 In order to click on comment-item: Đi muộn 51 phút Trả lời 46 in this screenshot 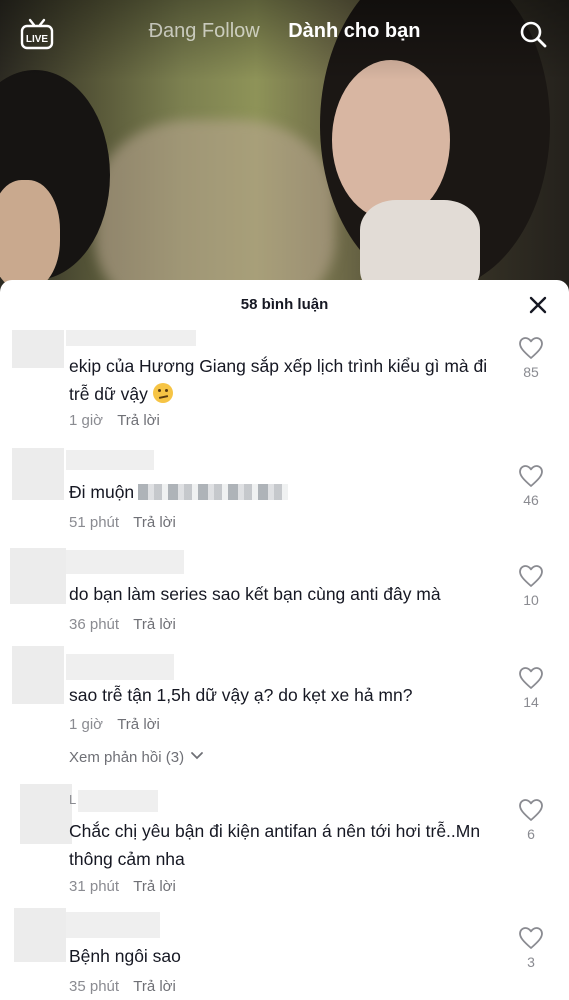, I will do `click(284, 493)`.